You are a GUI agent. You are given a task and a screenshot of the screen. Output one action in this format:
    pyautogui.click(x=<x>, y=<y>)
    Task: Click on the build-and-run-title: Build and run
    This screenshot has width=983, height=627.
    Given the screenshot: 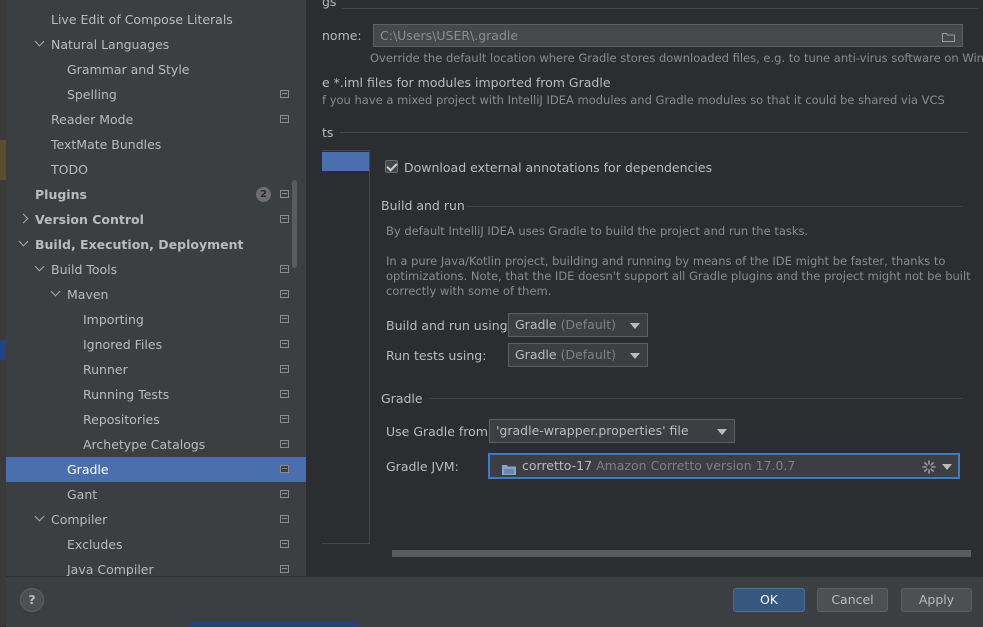 What is the action you would take?
    pyautogui.click(x=423, y=205)
    